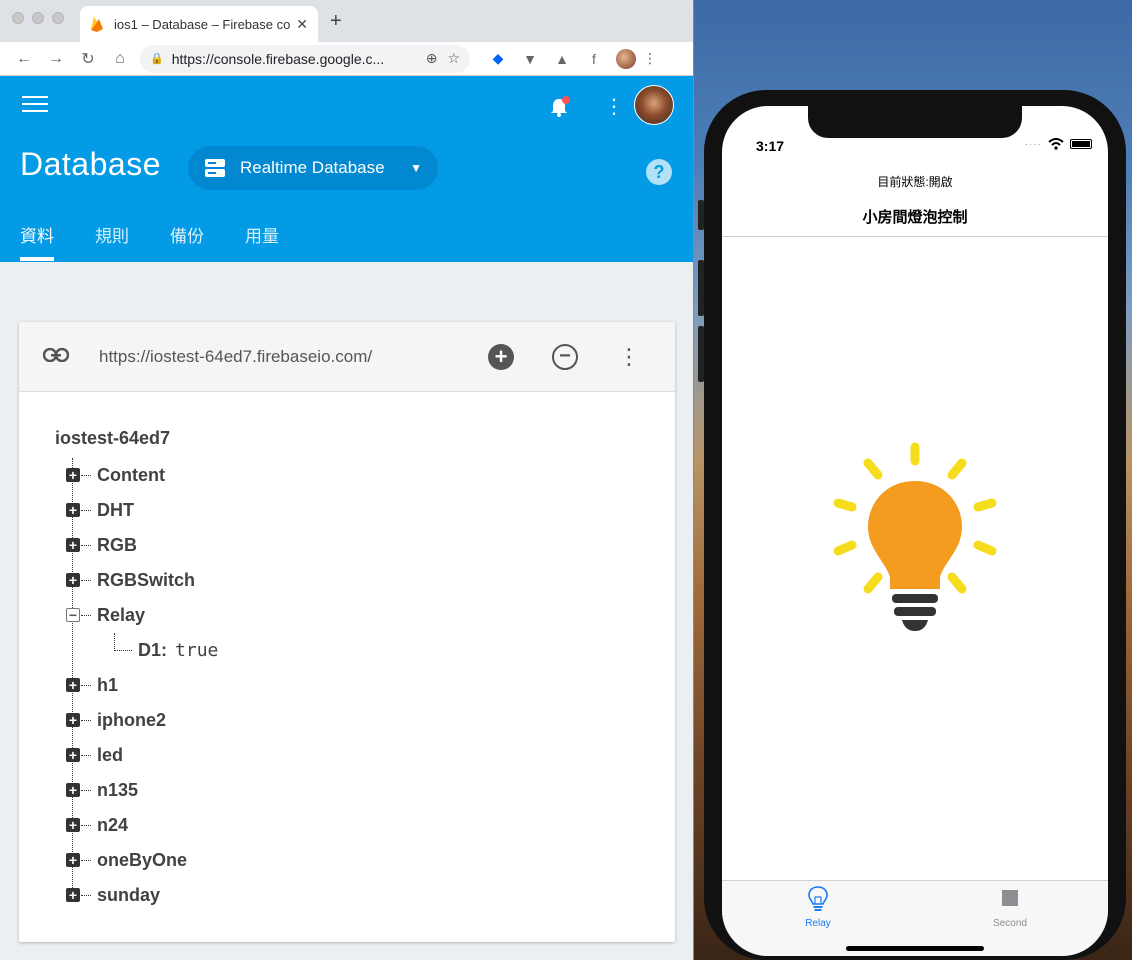 Image resolution: width=1132 pixels, height=960 pixels. Describe the element at coordinates (302, 24) in the screenshot. I see `close-tab-icon: ✕` at that location.